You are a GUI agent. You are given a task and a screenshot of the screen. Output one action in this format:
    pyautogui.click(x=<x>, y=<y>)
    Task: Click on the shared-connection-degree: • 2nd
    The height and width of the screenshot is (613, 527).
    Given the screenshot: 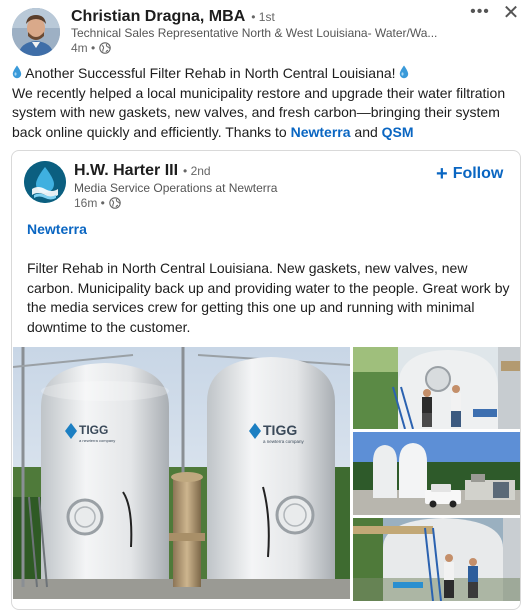 What is the action you would take?
    pyautogui.click(x=197, y=171)
    